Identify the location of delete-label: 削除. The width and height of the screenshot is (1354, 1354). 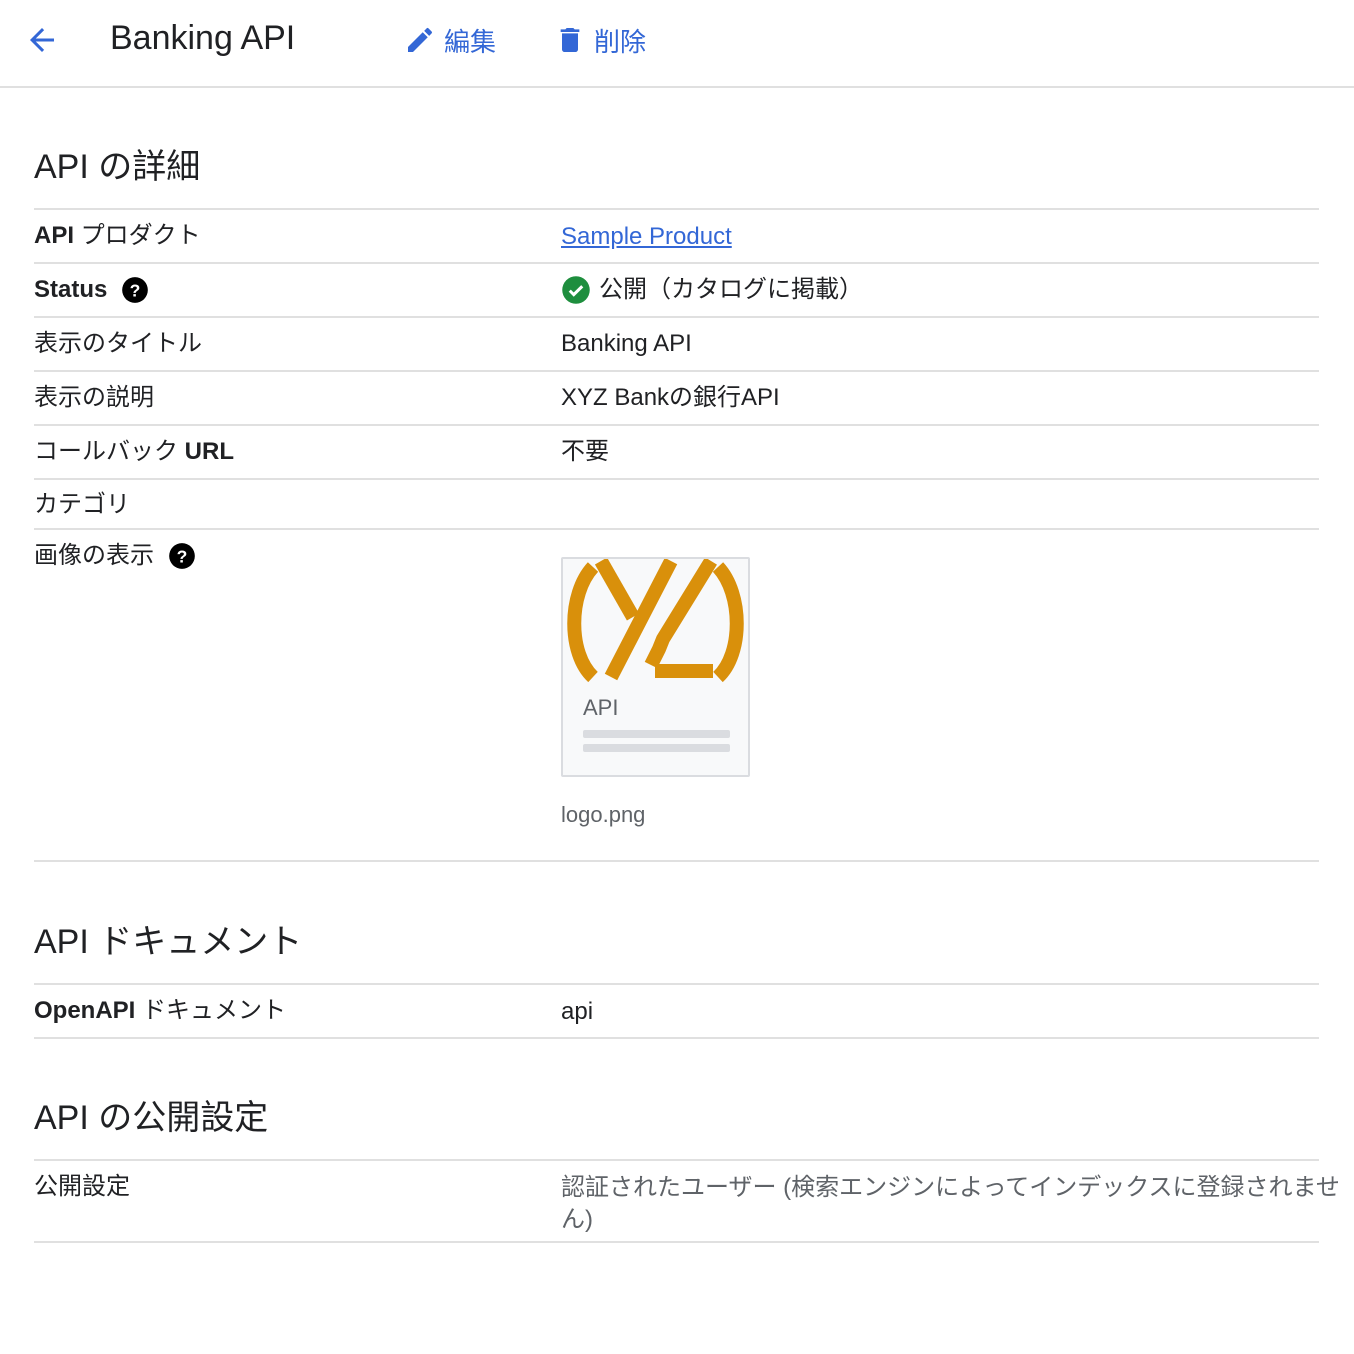
(620, 41).